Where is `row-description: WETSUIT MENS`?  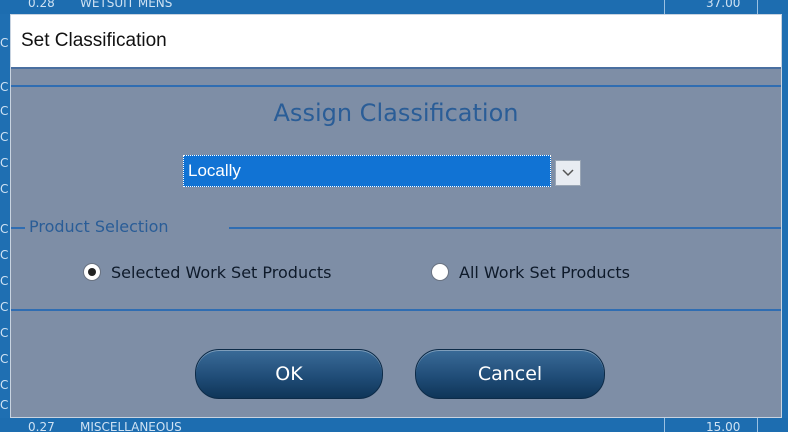 row-description: WETSUIT MENS is located at coordinates (126, 5).